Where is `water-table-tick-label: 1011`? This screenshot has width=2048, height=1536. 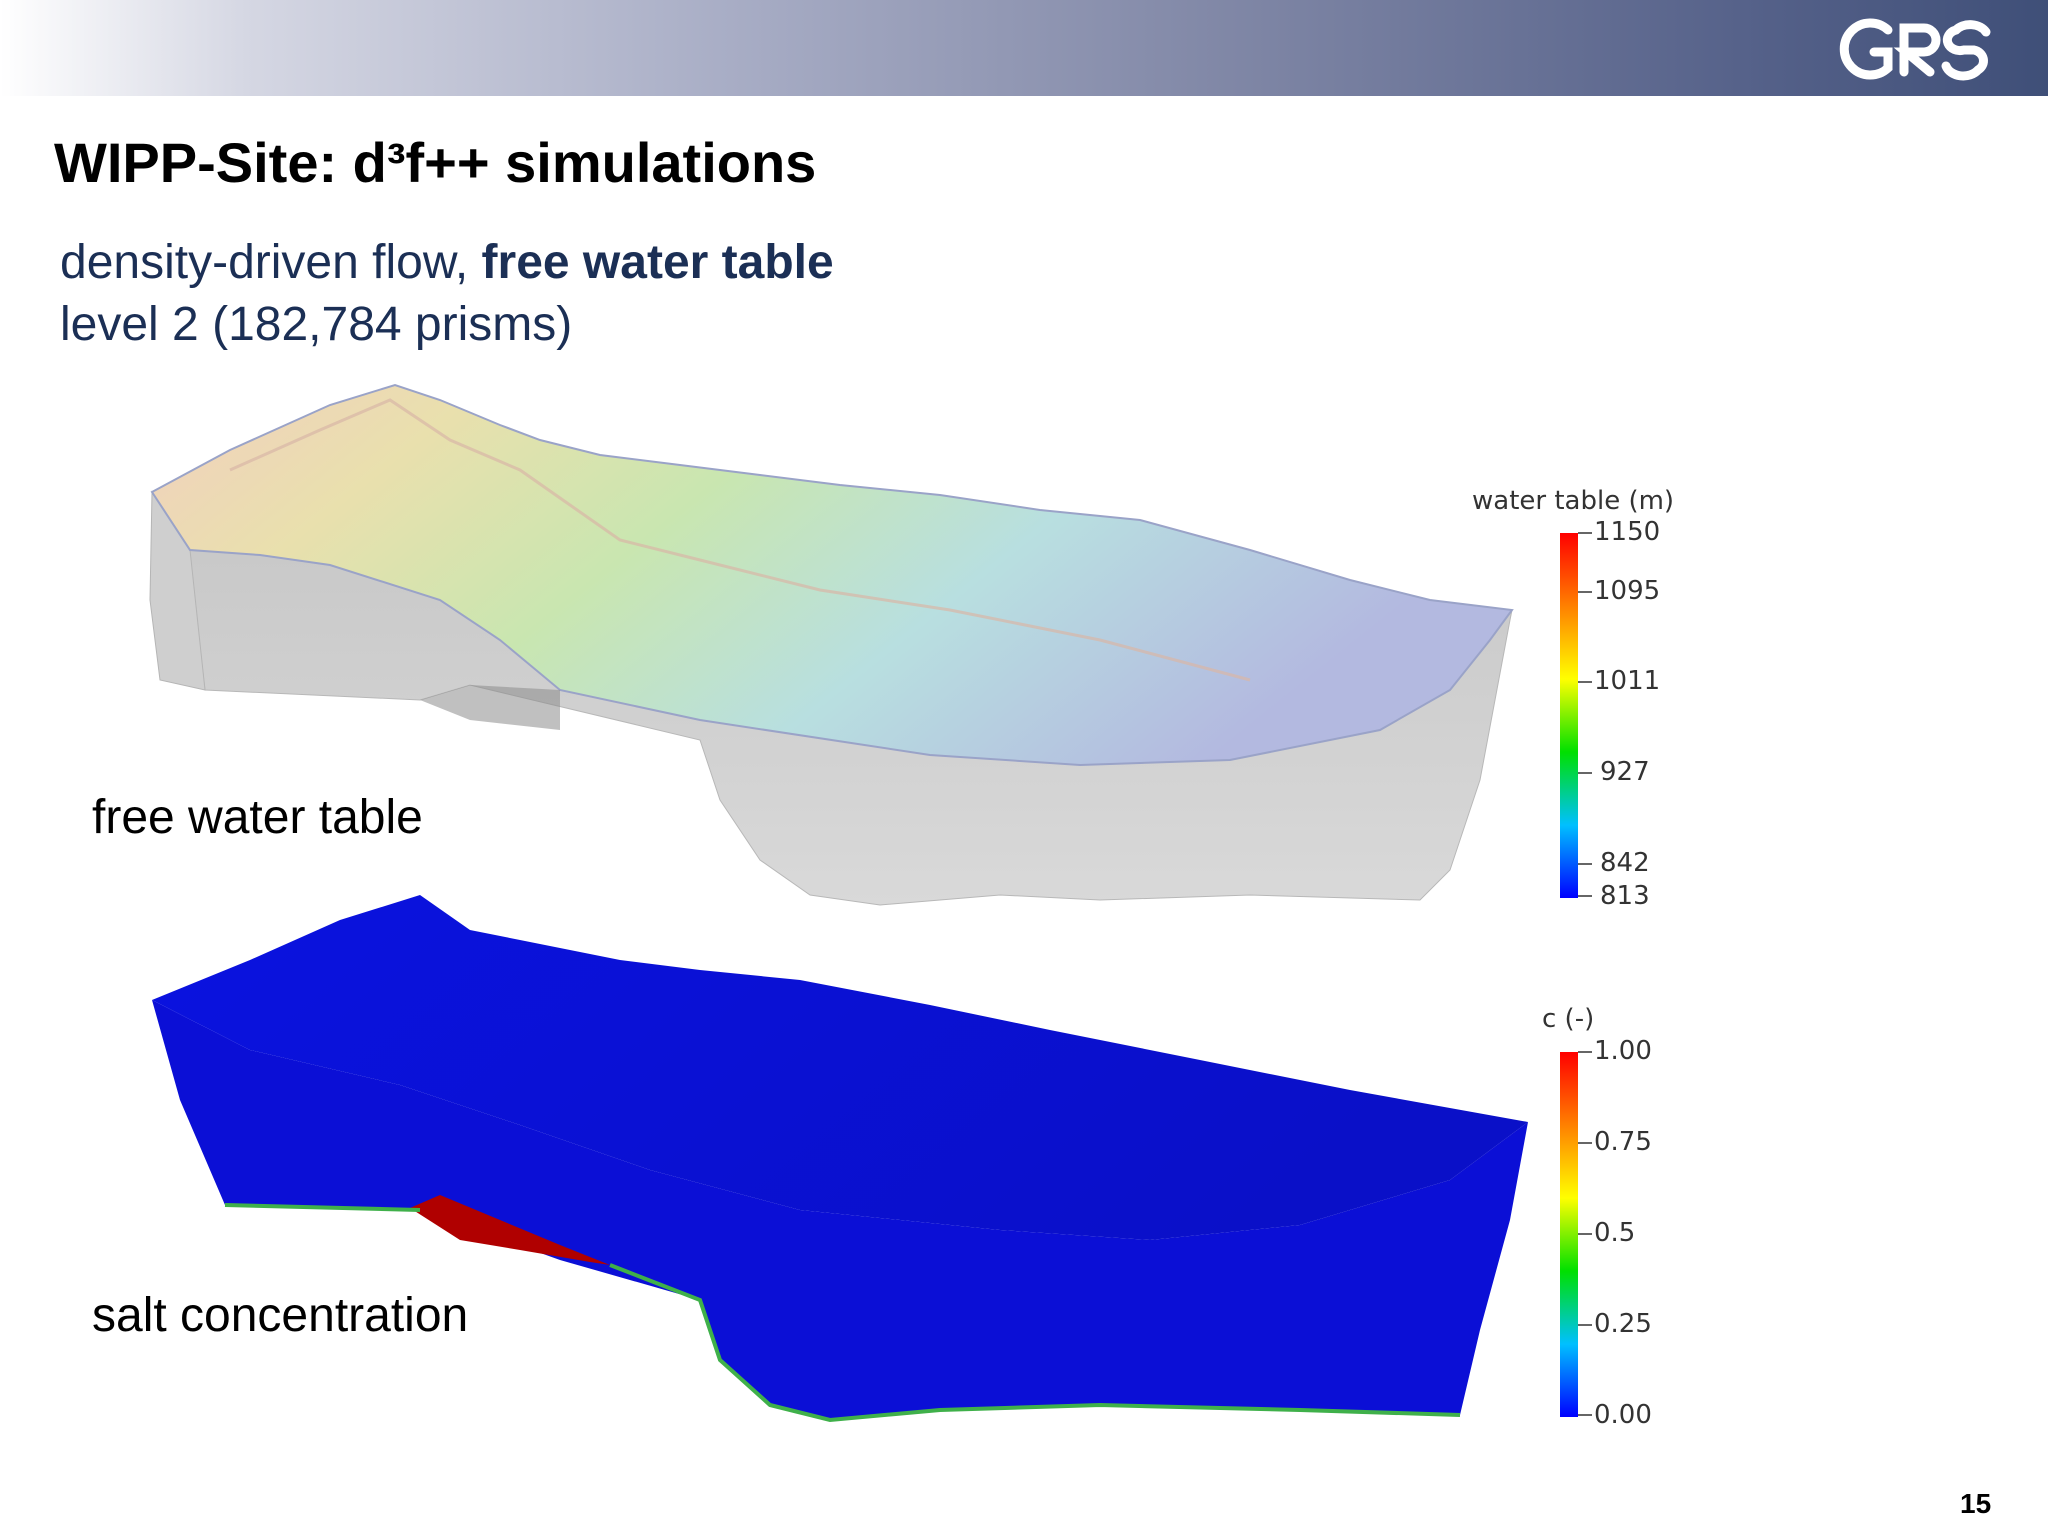
water-table-tick-label: 1011 is located at coordinates (1627, 681).